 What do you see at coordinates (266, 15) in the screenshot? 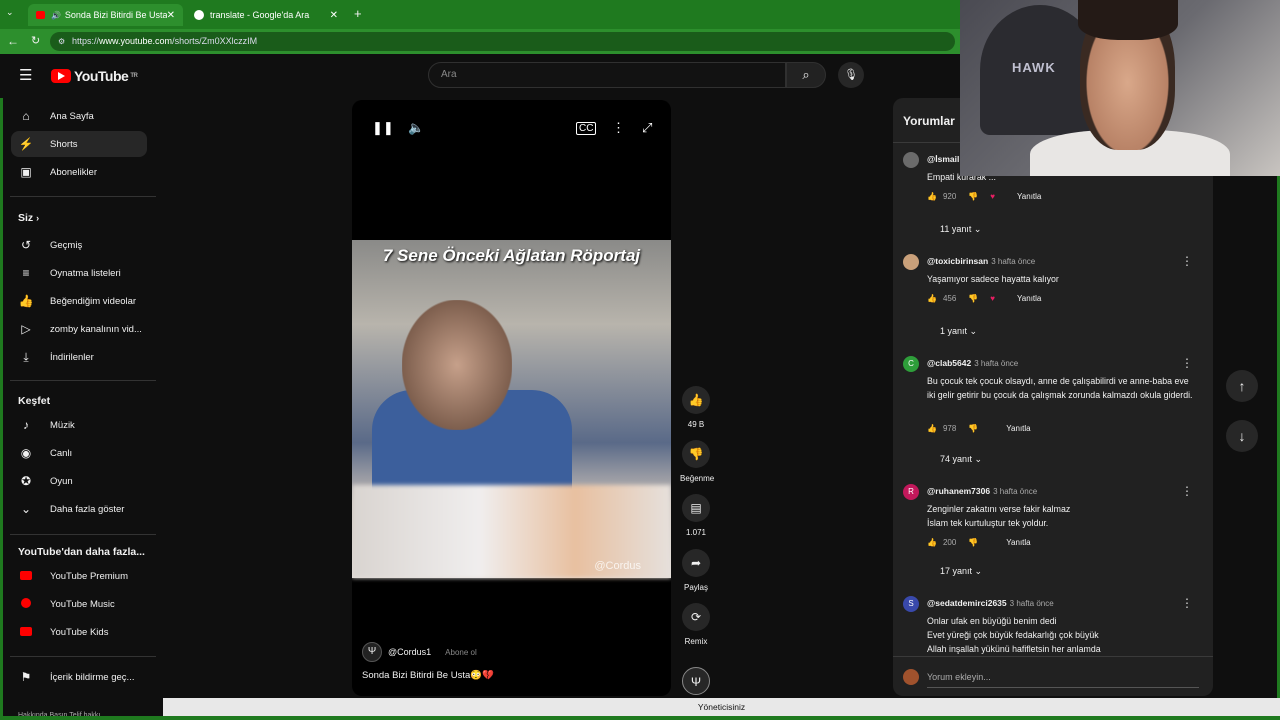
I see `tab-google: translate - Google'da Ara ✕` at bounding box center [266, 15].